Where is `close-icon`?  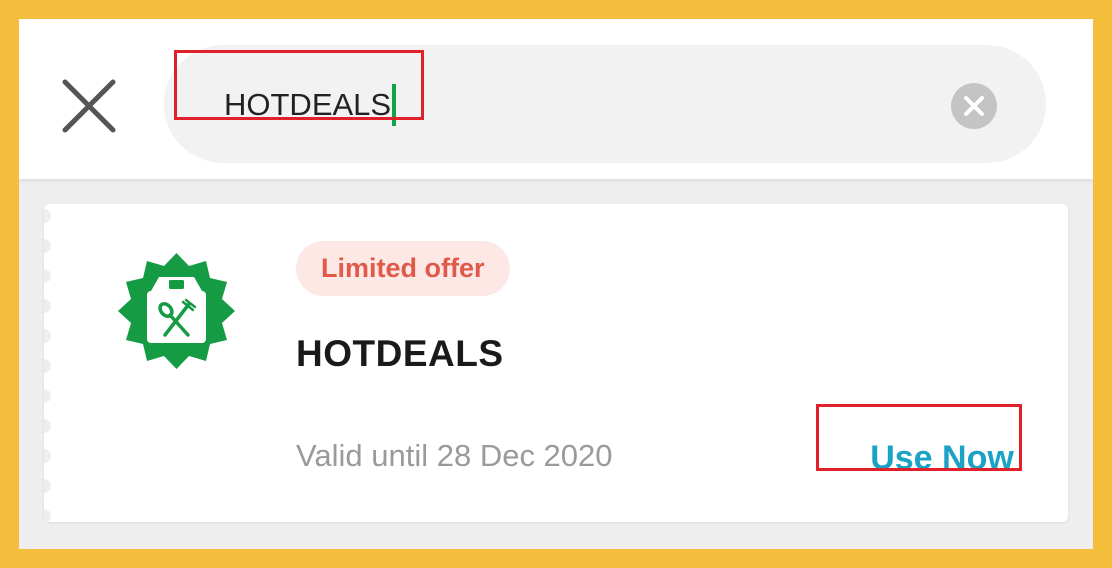
close-icon is located at coordinates (89, 106).